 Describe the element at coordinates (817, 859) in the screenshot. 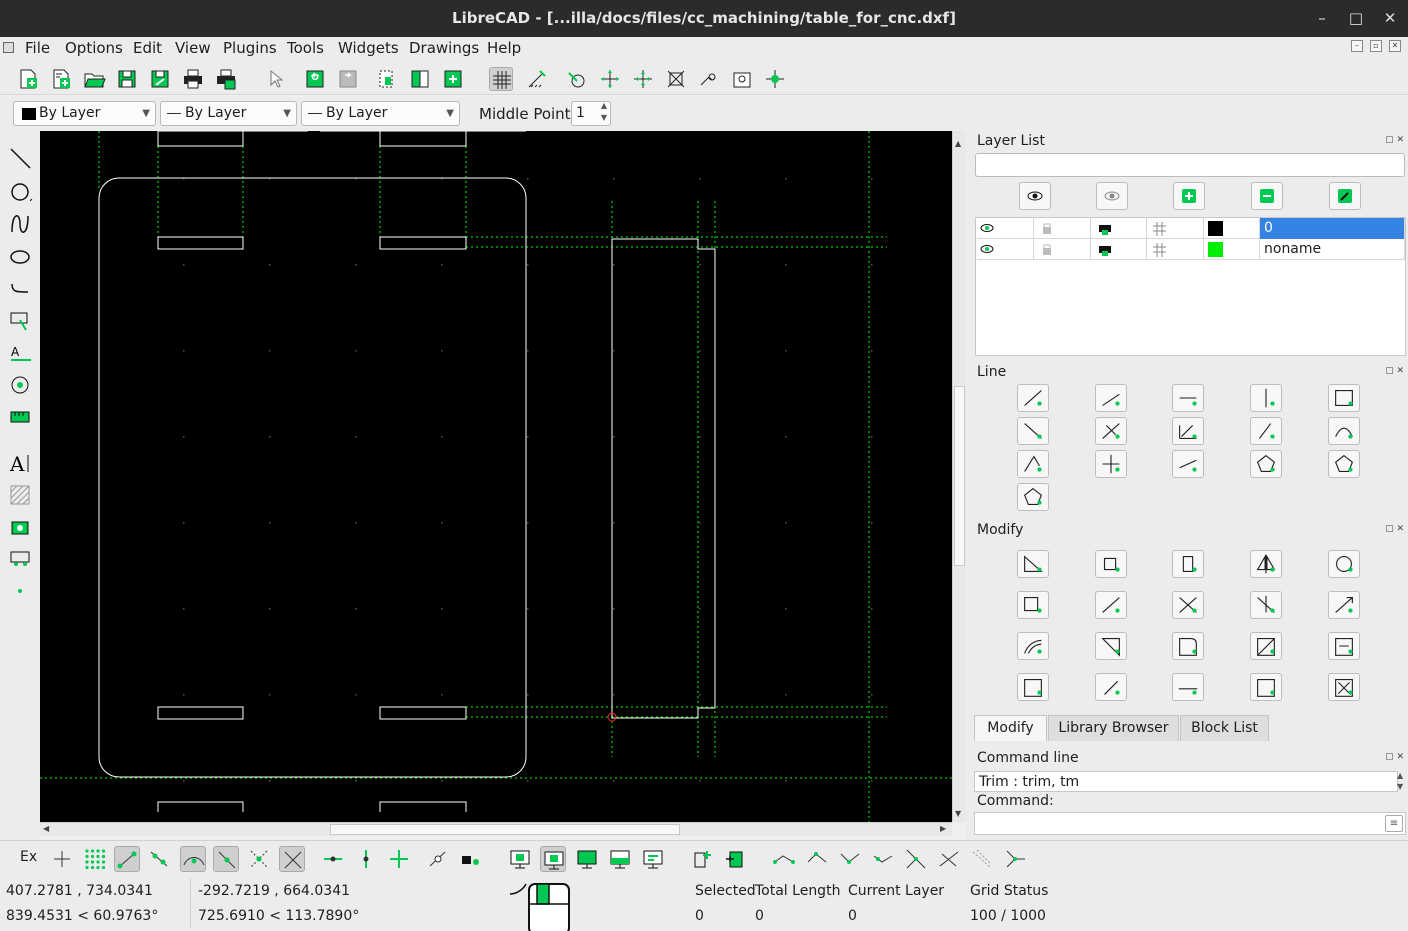

I see `poly-append-node-icon` at that location.